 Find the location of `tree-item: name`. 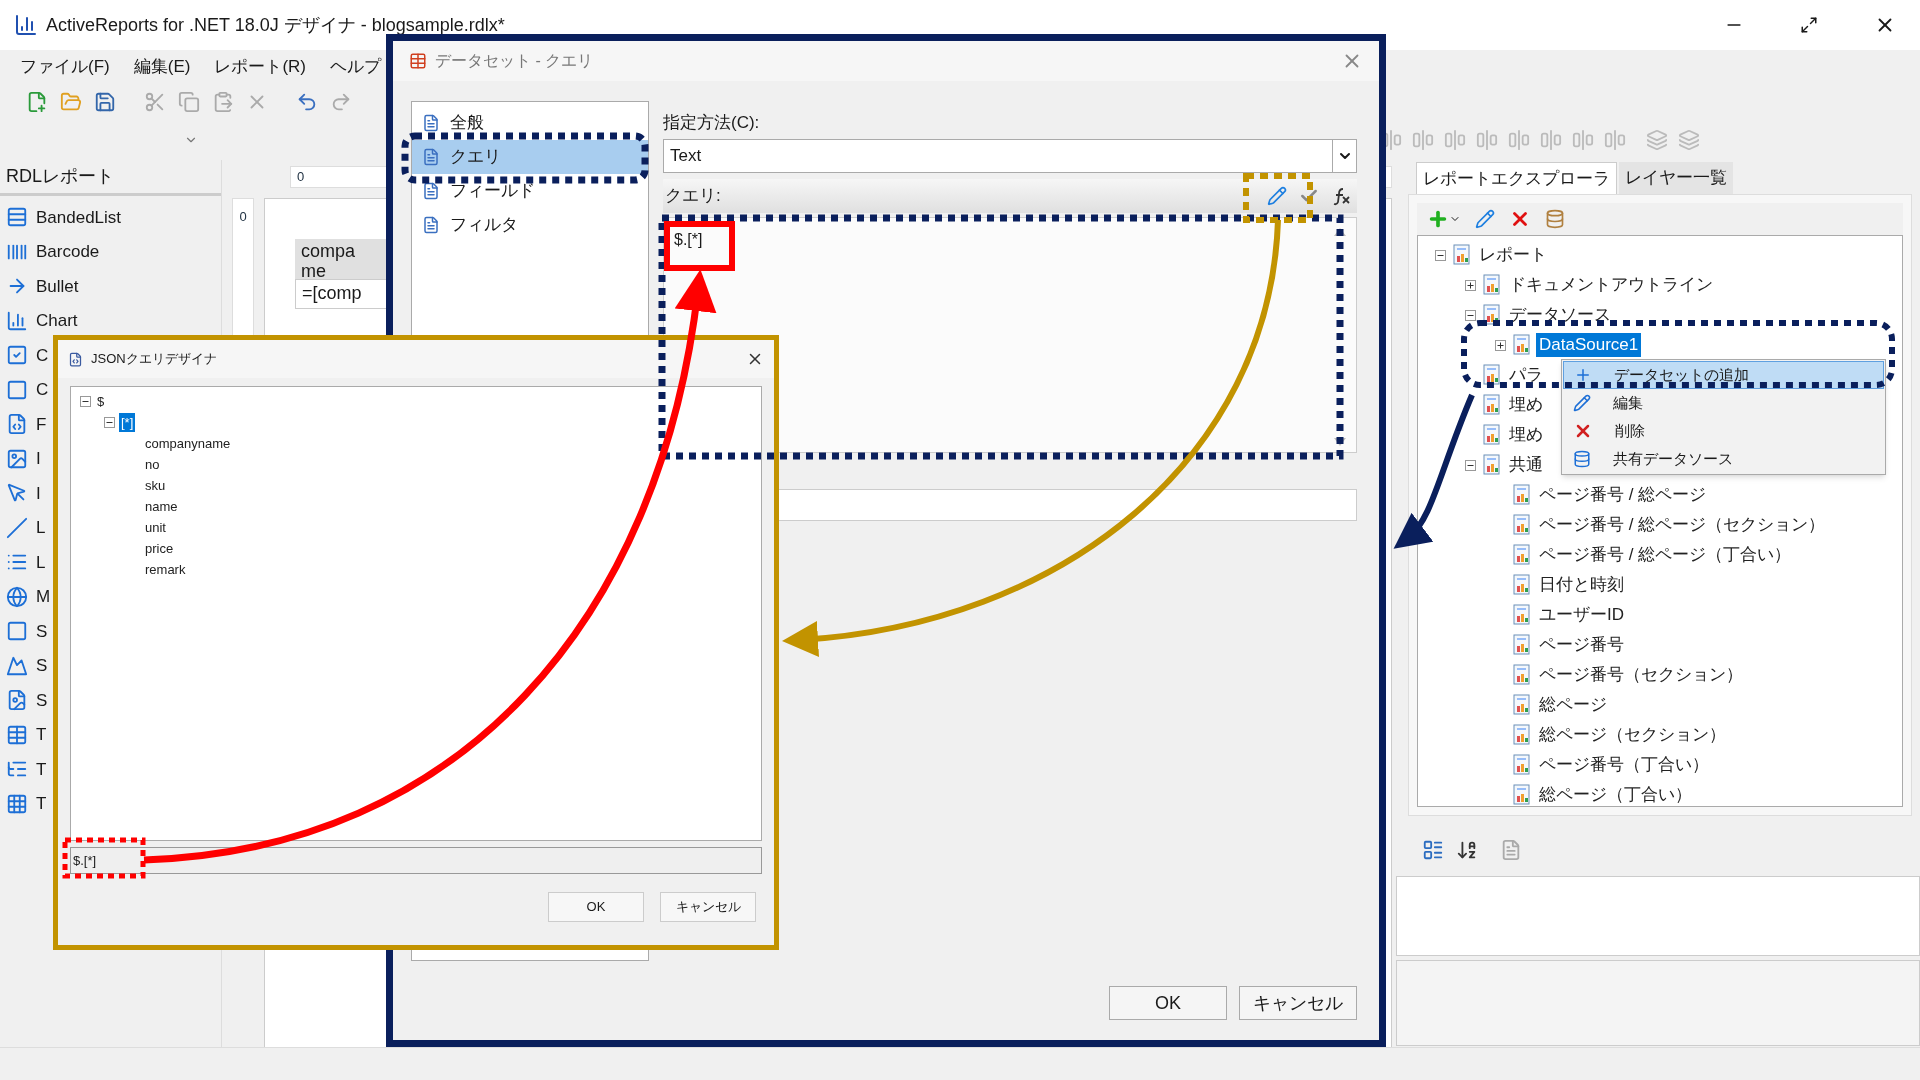

tree-item: name is located at coordinates (161, 506).